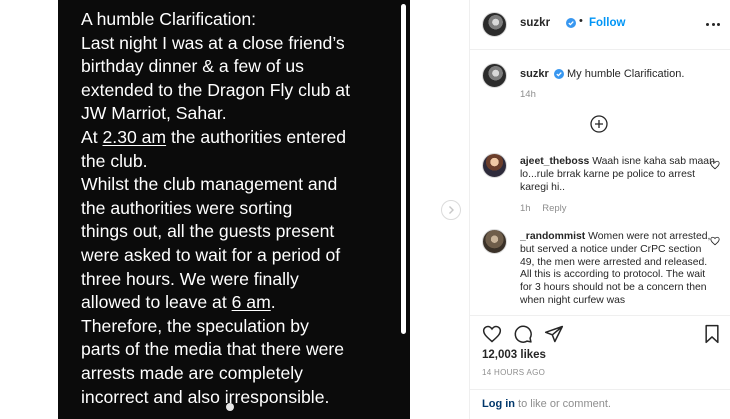 This screenshot has width=730, height=419. Describe the element at coordinates (626, 74) in the screenshot. I see `caption-text: My humble Clarification.` at that location.